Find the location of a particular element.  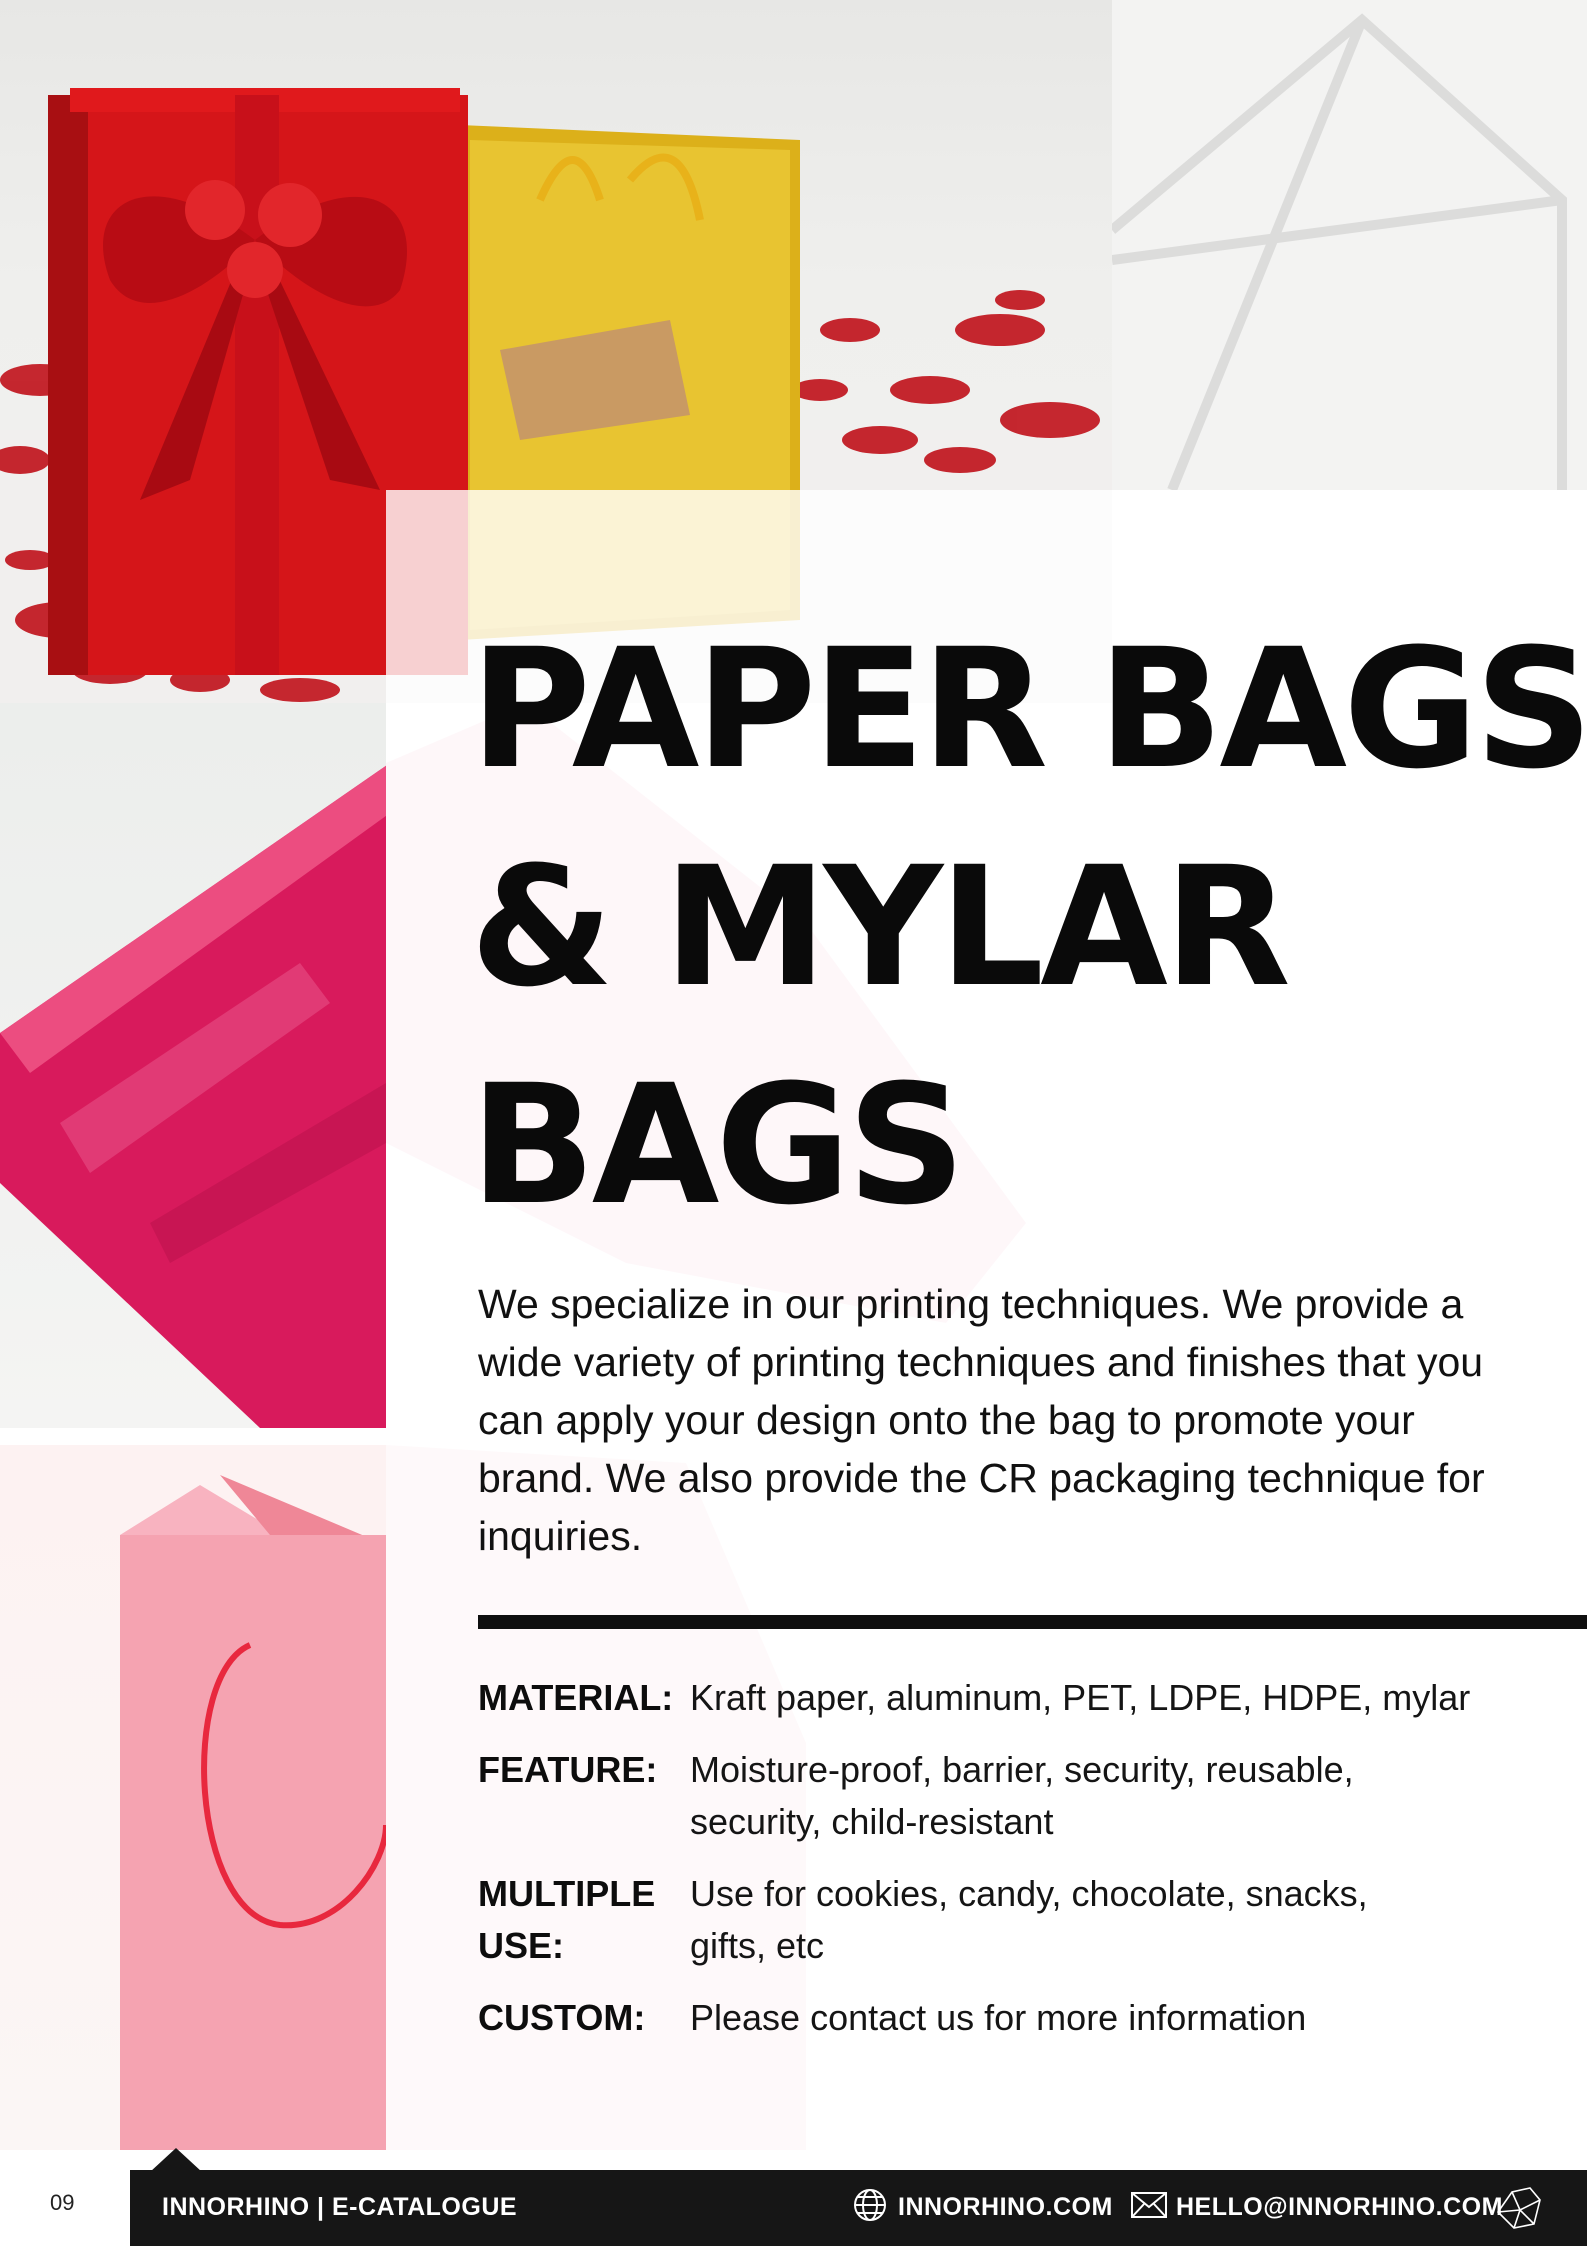

globe-icon is located at coordinates (870, 2207).